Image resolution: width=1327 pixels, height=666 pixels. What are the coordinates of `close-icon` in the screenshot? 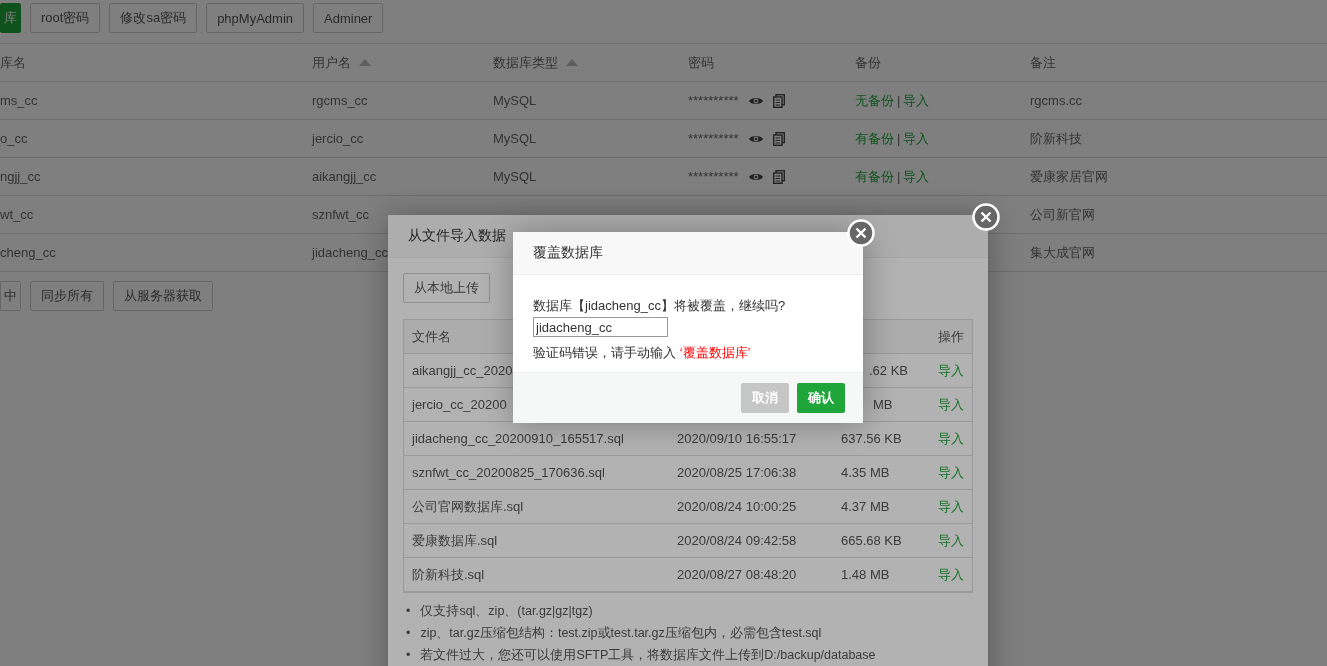 It's located at (986, 217).